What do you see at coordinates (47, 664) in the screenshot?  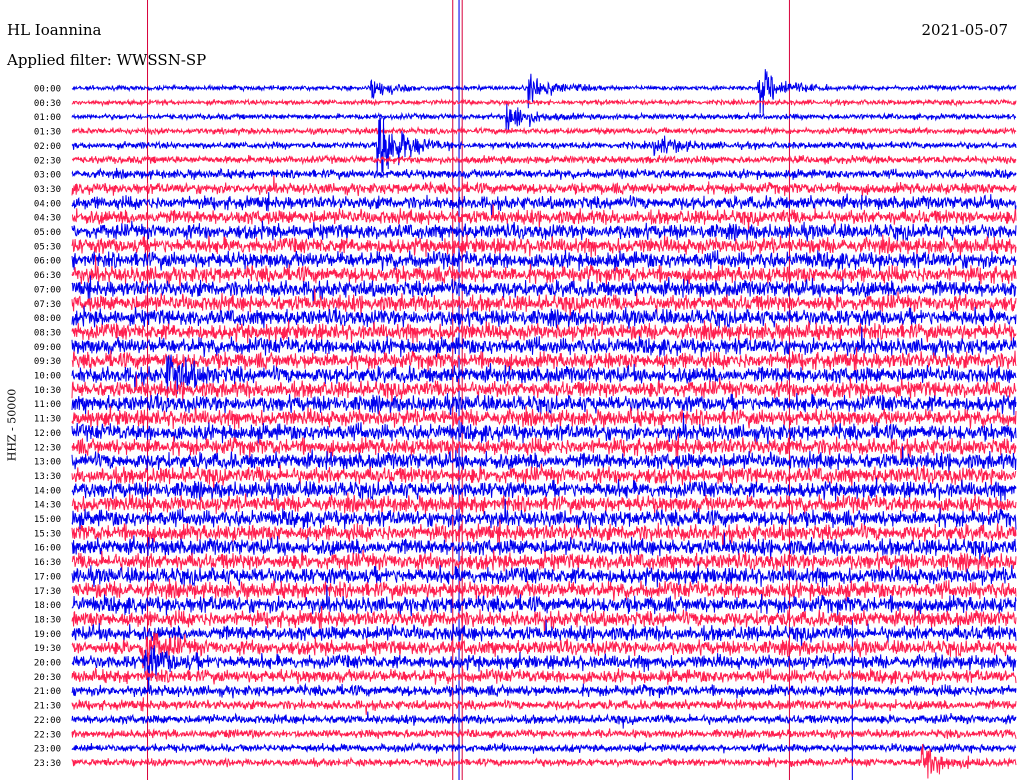 I see `row-label: 20:00` at bounding box center [47, 664].